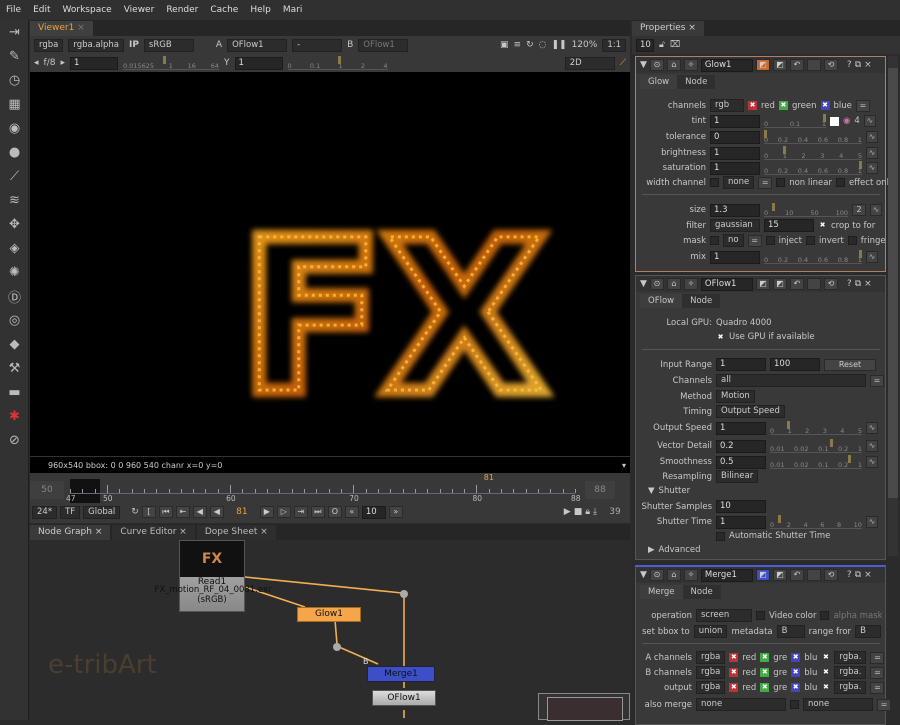 The image size is (900, 725). What do you see at coordinates (760, 615) in the screenshot?
I see `video-colorspace-checkbox` at bounding box center [760, 615].